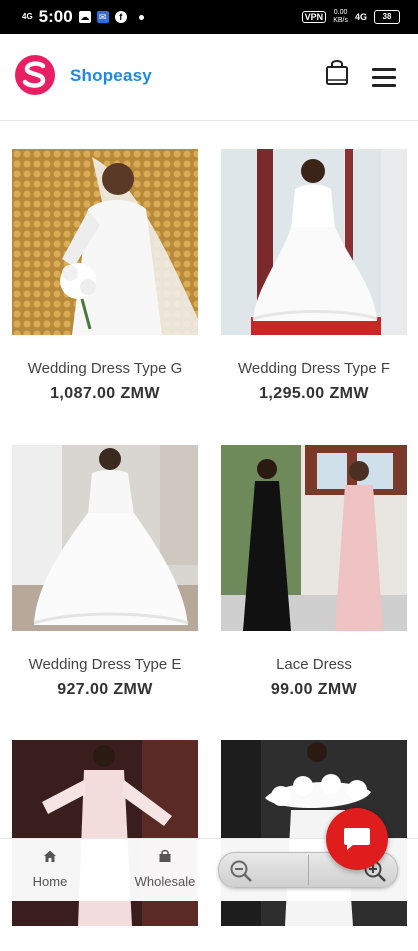 The image size is (418, 951). I want to click on notification-dot-icon, so click(141, 17).